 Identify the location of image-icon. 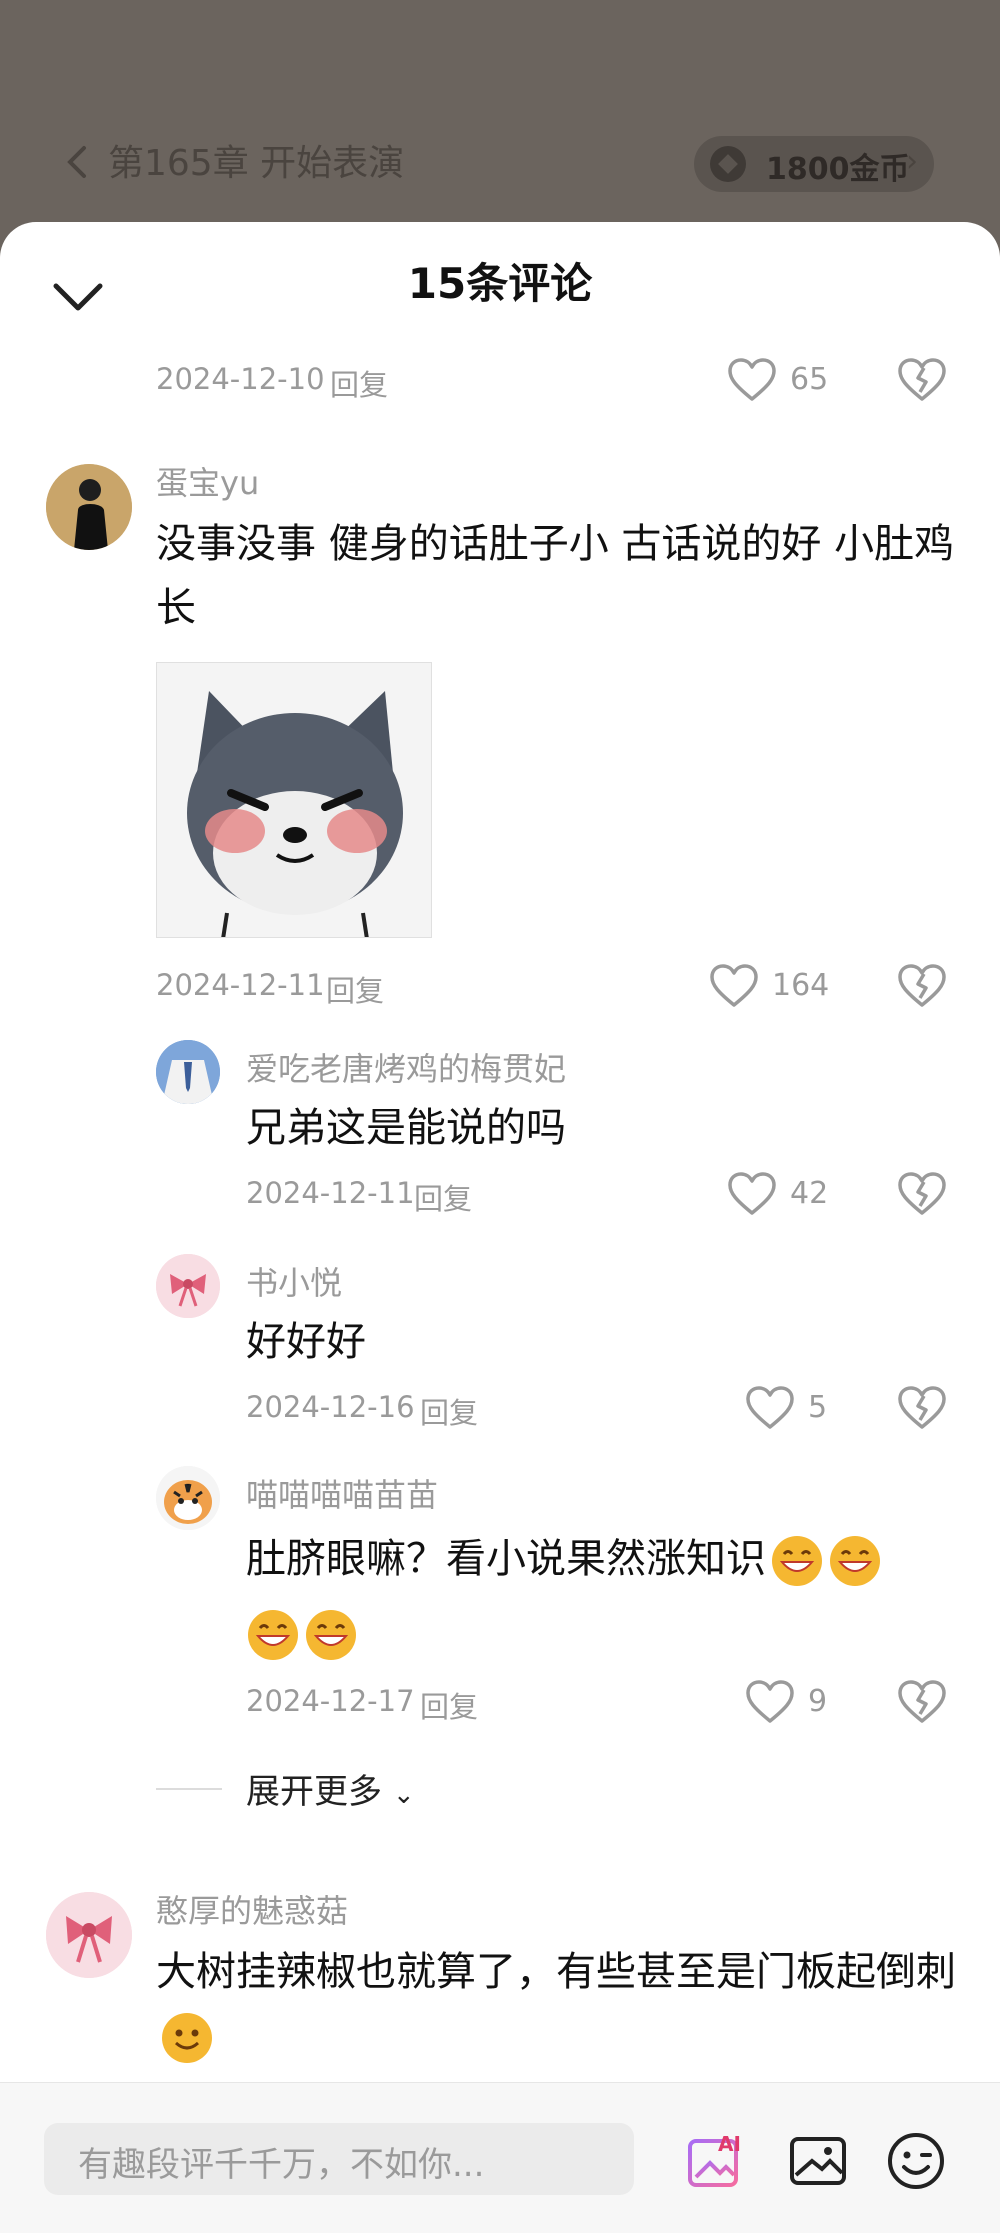
(818, 2161).